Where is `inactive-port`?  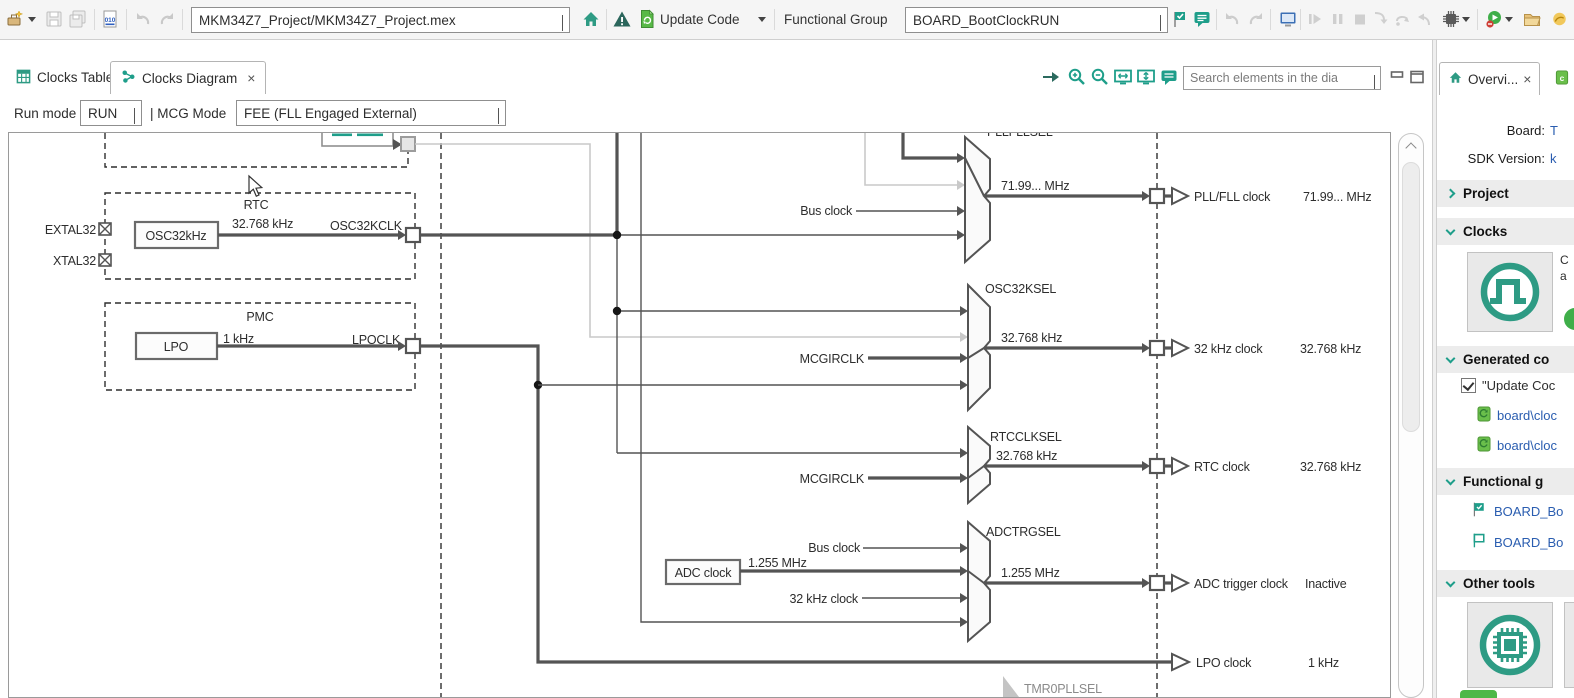 inactive-port is located at coordinates (408, 144).